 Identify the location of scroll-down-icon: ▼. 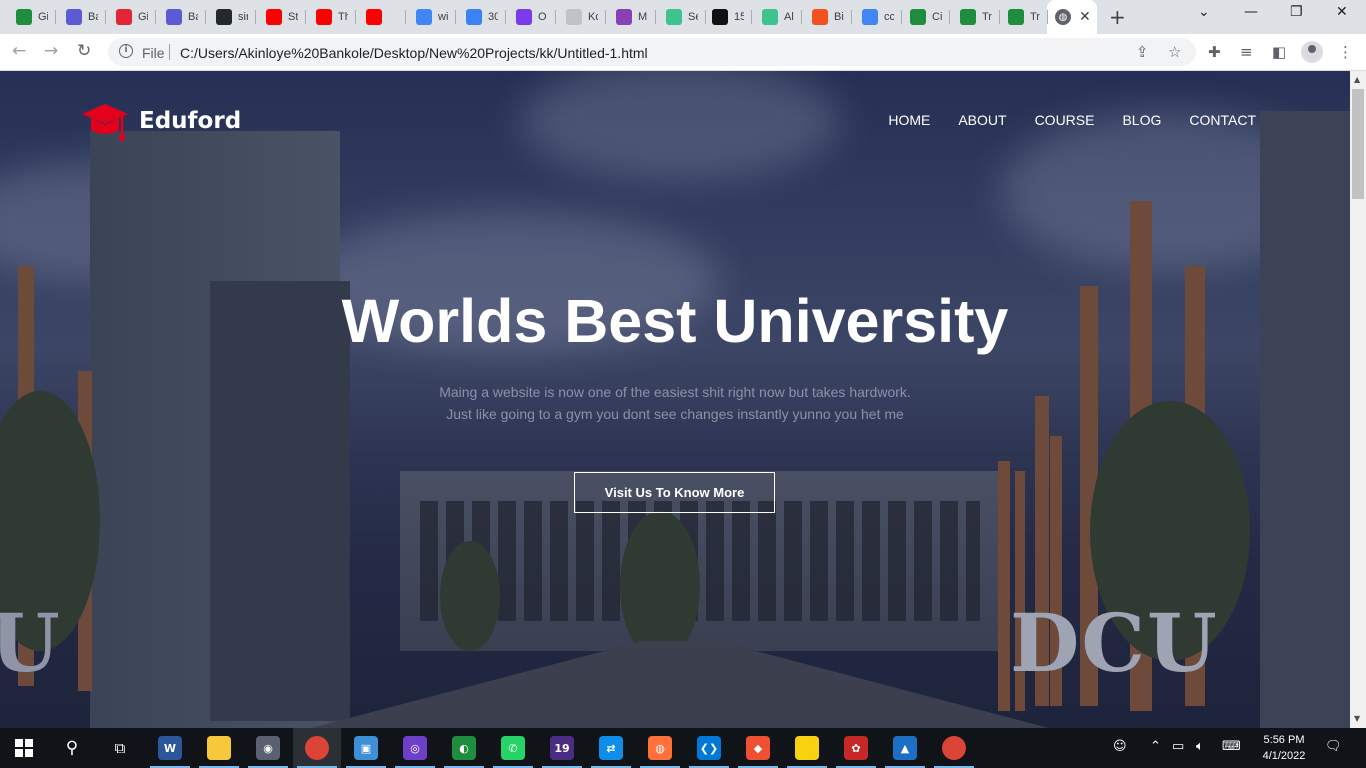
(1357, 718).